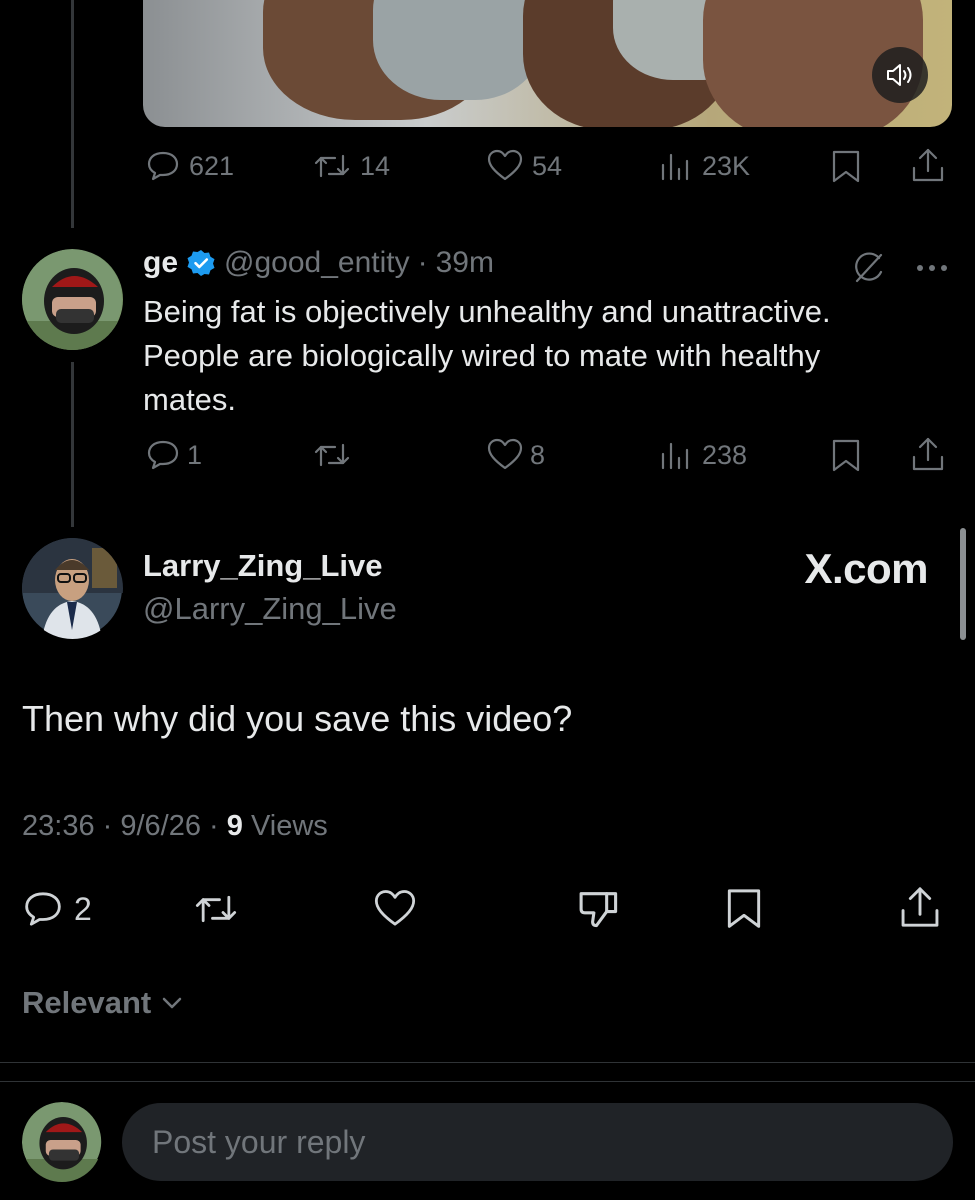 This screenshot has width=975, height=1200. I want to click on views-count: 9, so click(235, 826).